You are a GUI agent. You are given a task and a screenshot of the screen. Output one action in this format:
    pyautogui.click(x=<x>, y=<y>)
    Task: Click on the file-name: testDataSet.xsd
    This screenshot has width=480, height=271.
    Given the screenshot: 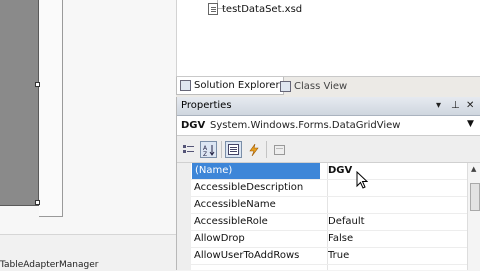 What is the action you would take?
    pyautogui.click(x=262, y=9)
    